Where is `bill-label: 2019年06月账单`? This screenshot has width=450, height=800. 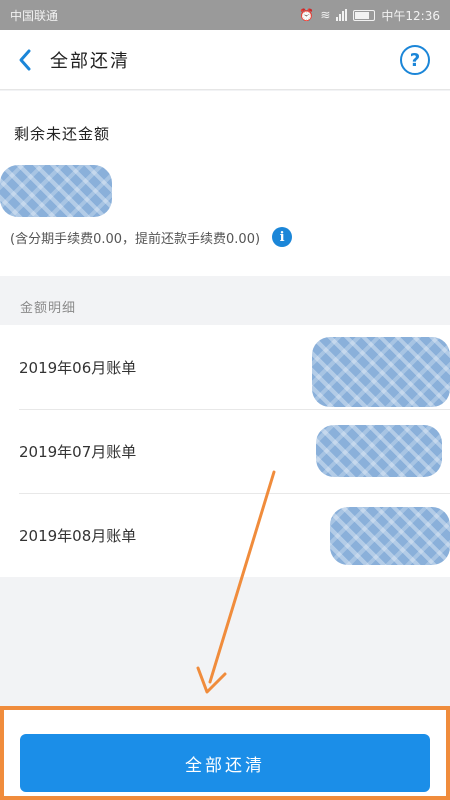 bill-label: 2019年06月账单 is located at coordinates (78, 367).